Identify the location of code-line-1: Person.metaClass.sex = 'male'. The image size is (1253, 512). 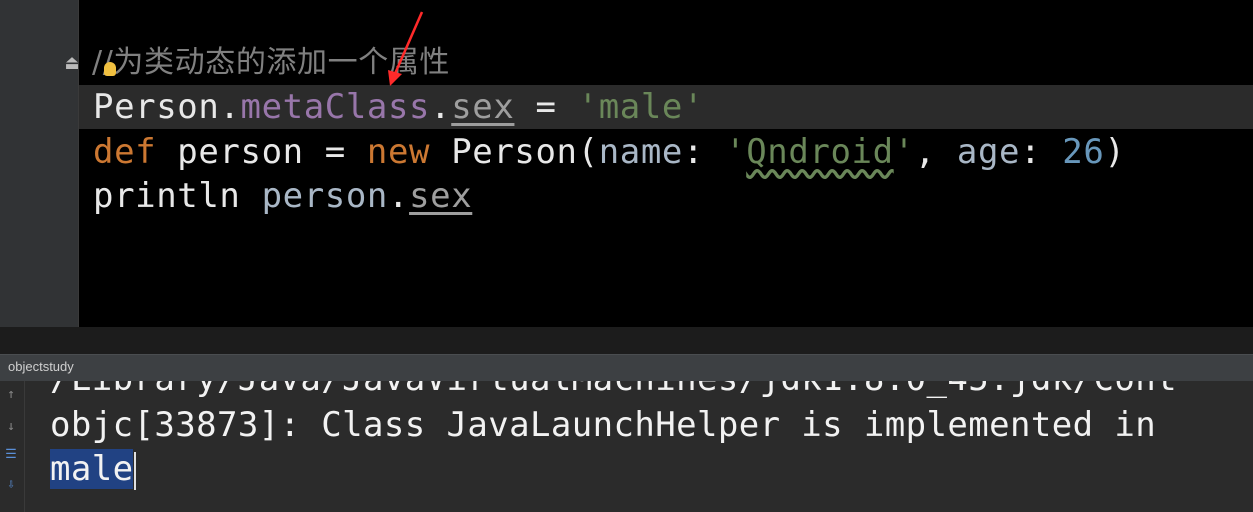
(666, 107).